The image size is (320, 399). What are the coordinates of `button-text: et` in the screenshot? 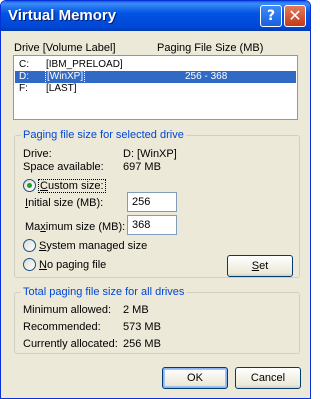 It's located at (264, 266).